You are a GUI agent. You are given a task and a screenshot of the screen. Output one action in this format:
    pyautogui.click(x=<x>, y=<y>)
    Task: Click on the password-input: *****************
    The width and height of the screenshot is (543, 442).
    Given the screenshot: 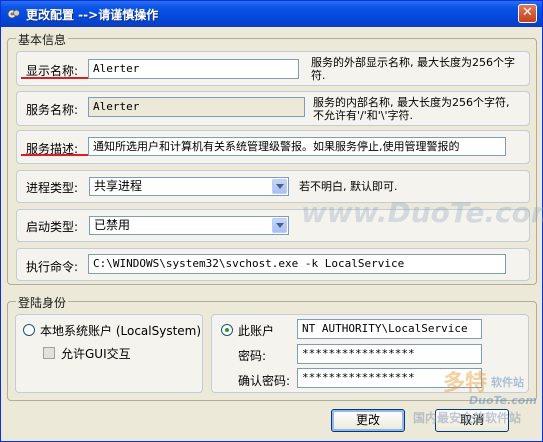 What is the action you would take?
    pyautogui.click(x=389, y=354)
    